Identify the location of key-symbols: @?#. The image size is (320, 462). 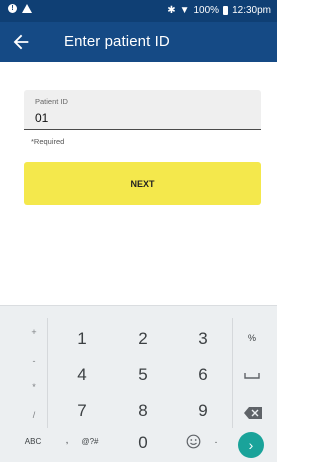
(90, 441).